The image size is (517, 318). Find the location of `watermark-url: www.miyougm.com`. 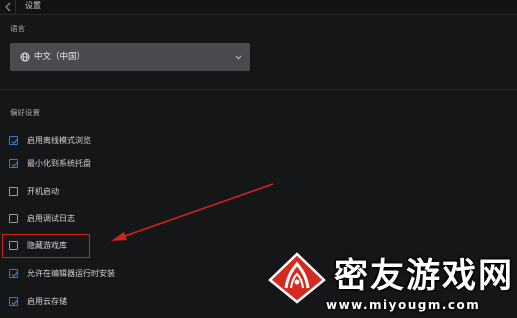

watermark-url: www.miyougm.com is located at coordinates (403, 305).